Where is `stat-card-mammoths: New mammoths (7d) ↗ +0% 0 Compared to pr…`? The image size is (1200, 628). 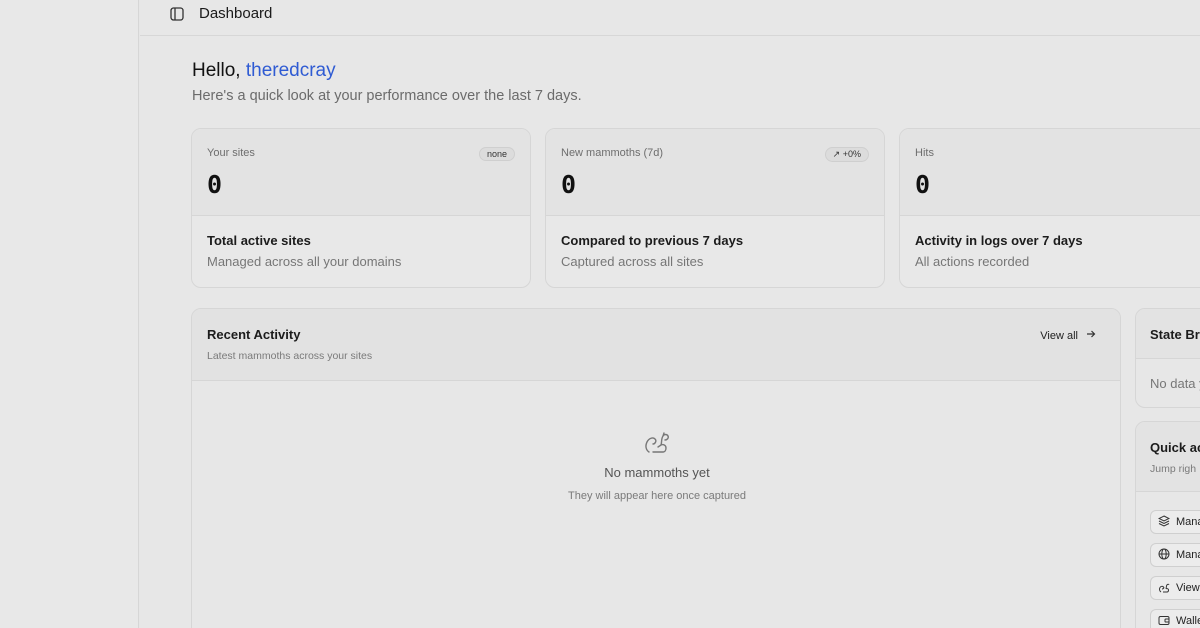 stat-card-mammoths: New mammoths (7d) ↗ +0% 0 Compared to pr… is located at coordinates (715, 208).